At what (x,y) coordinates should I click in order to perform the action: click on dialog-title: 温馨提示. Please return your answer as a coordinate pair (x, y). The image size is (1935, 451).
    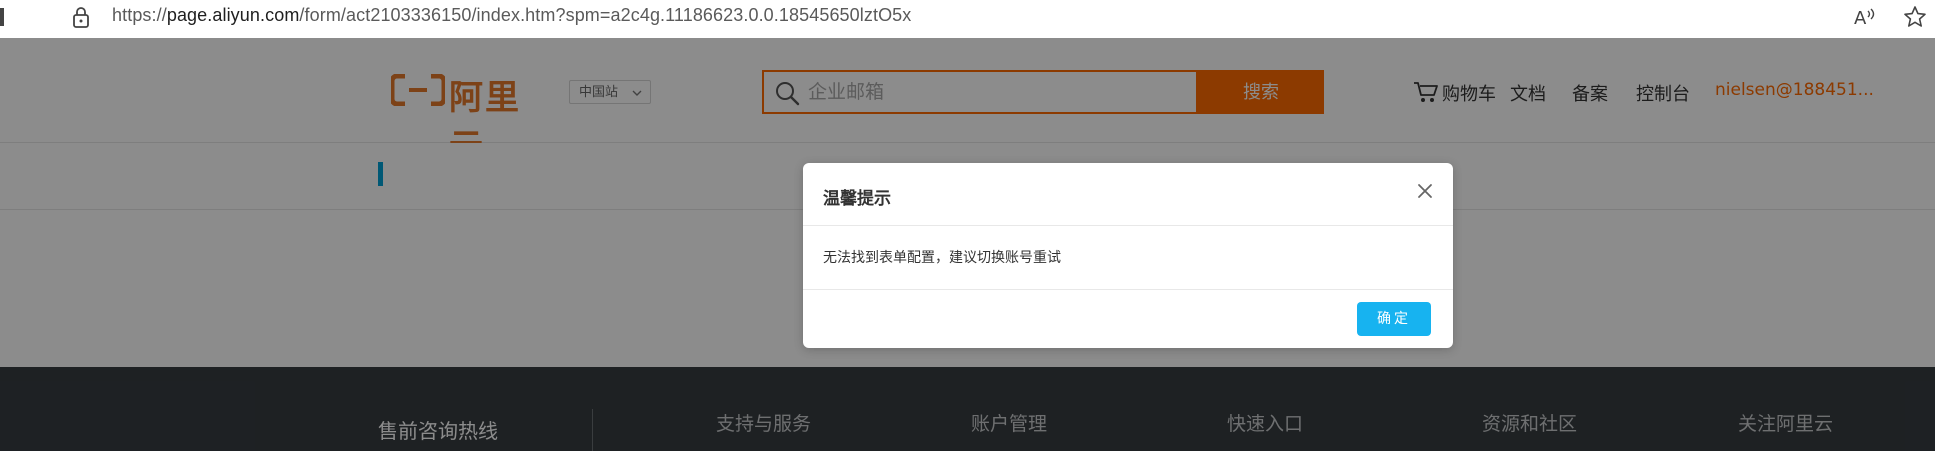
    Looking at the image, I should click on (857, 199).